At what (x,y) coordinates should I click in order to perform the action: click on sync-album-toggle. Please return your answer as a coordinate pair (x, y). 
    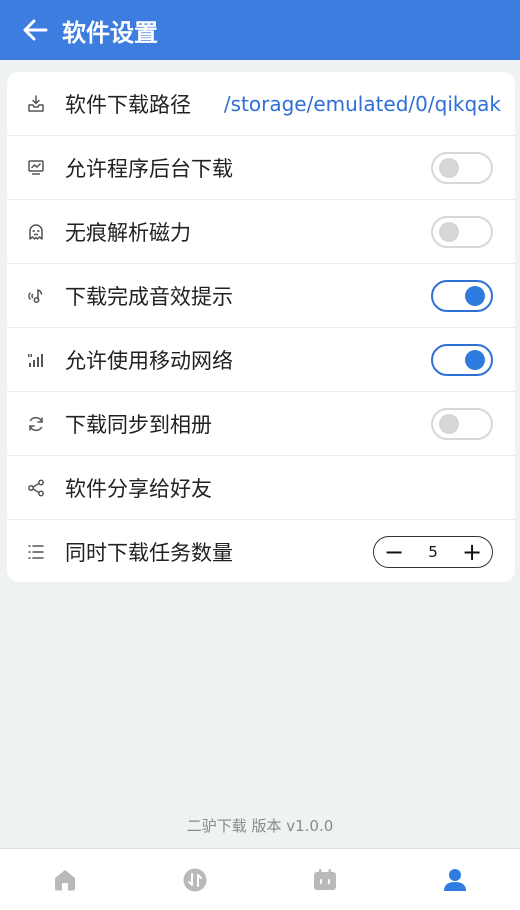
    Looking at the image, I should click on (462, 423).